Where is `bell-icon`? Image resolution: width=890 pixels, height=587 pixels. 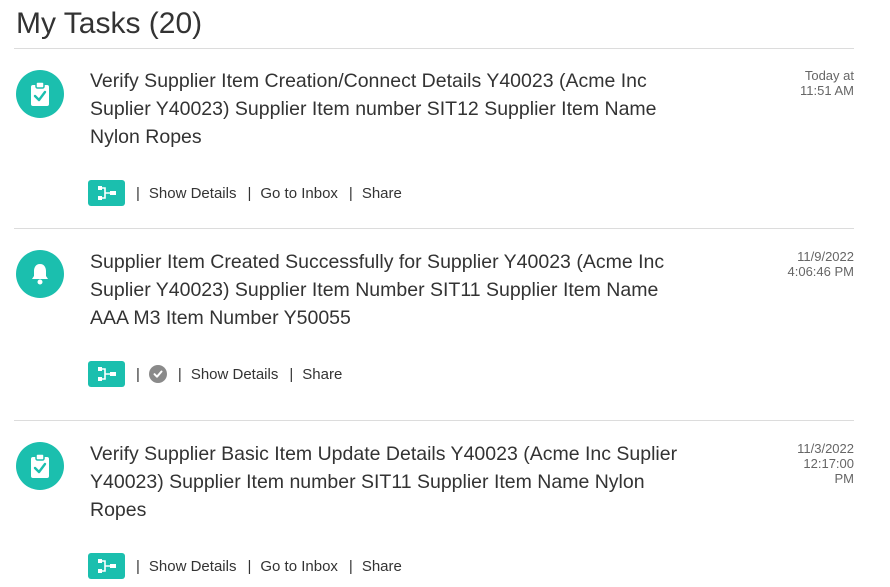
bell-icon is located at coordinates (40, 274).